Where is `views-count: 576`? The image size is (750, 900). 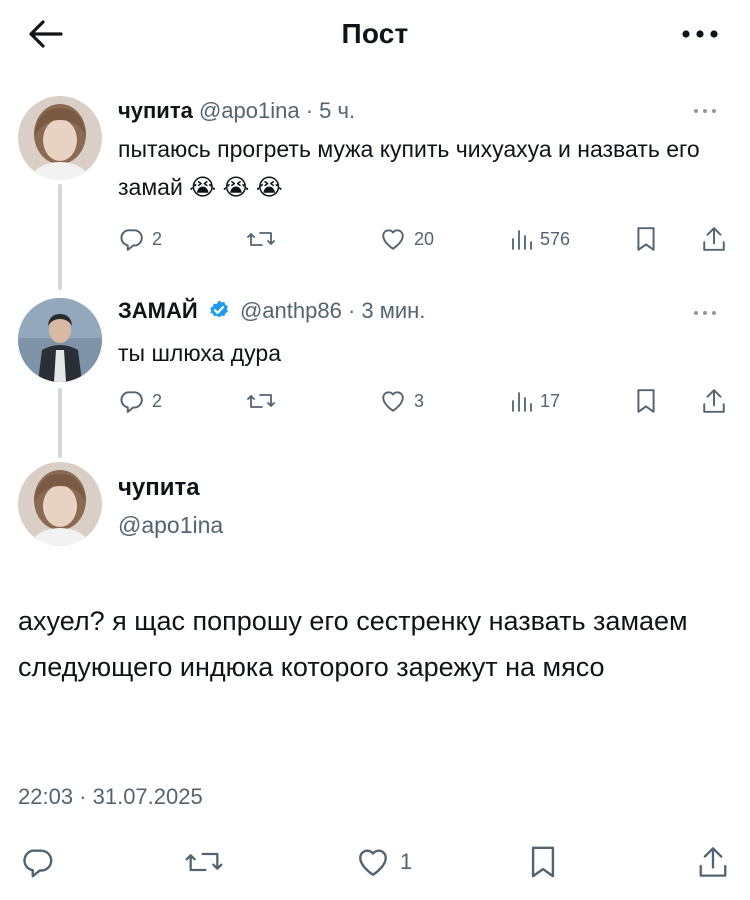 views-count: 576 is located at coordinates (555, 238).